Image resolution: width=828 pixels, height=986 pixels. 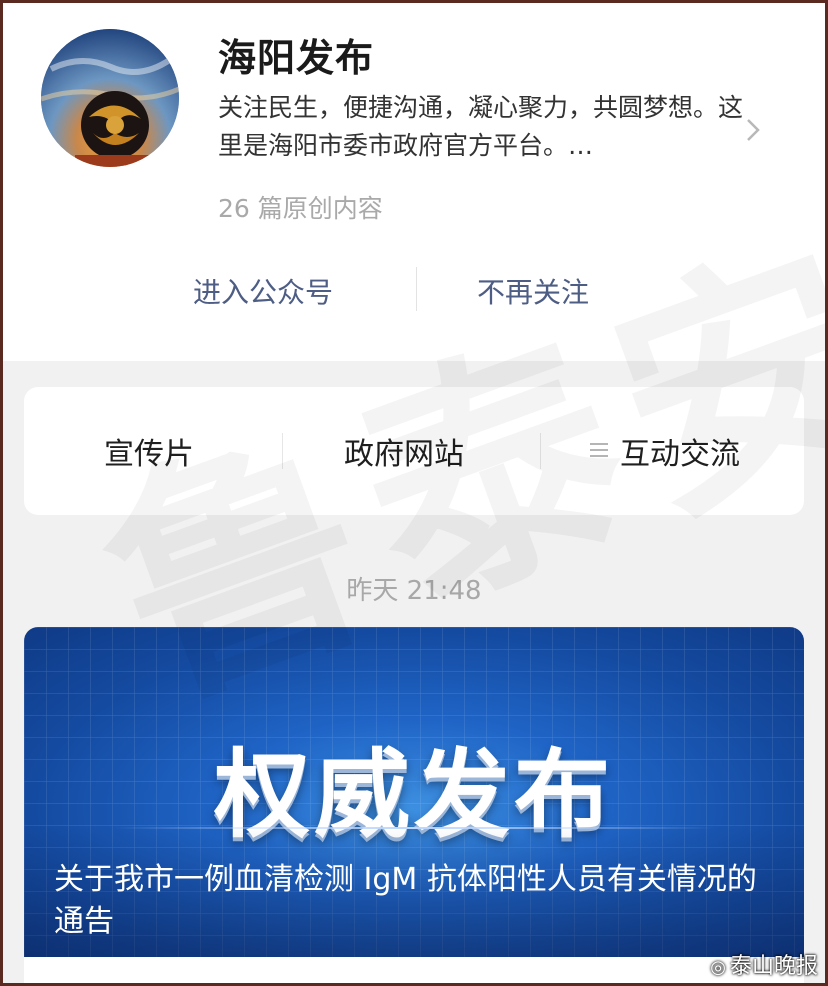 What do you see at coordinates (416, 289) in the screenshot?
I see `action-divider` at bounding box center [416, 289].